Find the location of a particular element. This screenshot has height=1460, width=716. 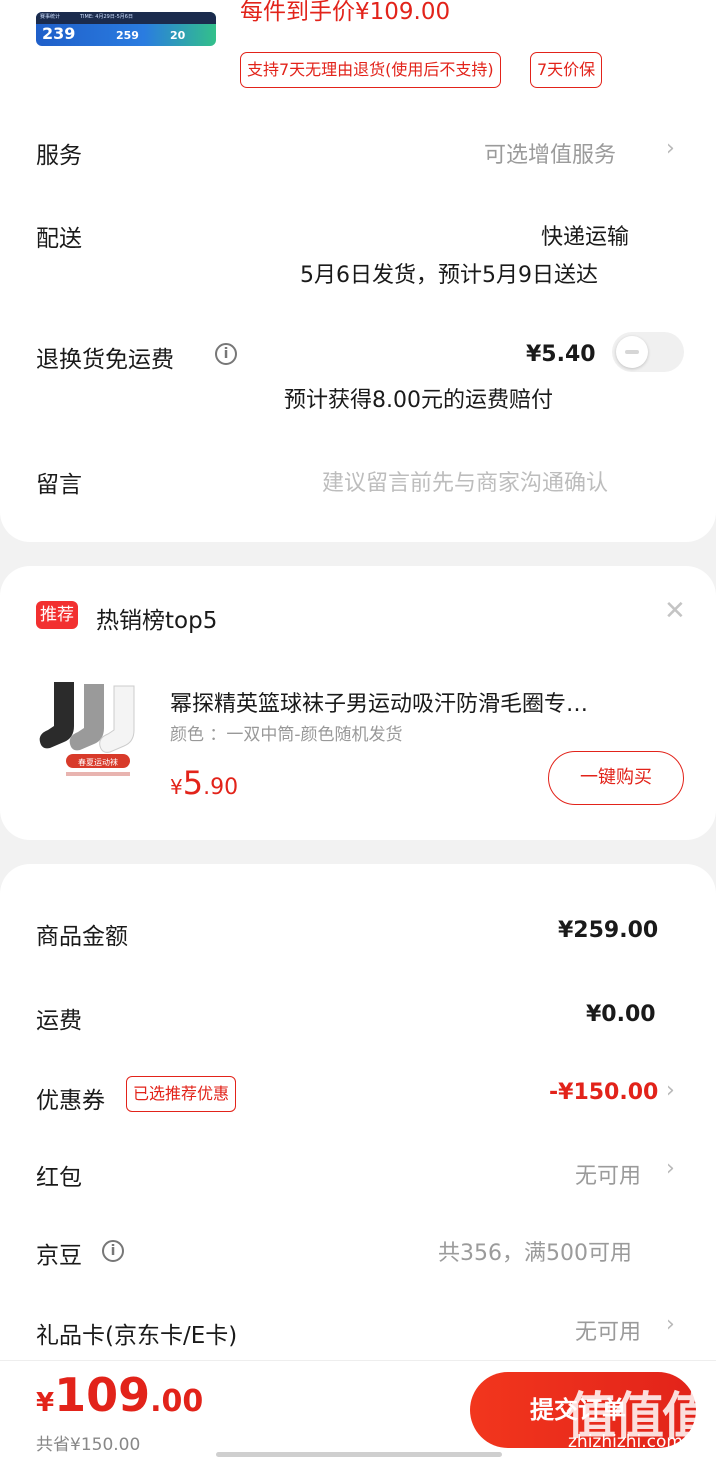

socks-illustration: 春夏运动袜 is located at coordinates (87, 729).